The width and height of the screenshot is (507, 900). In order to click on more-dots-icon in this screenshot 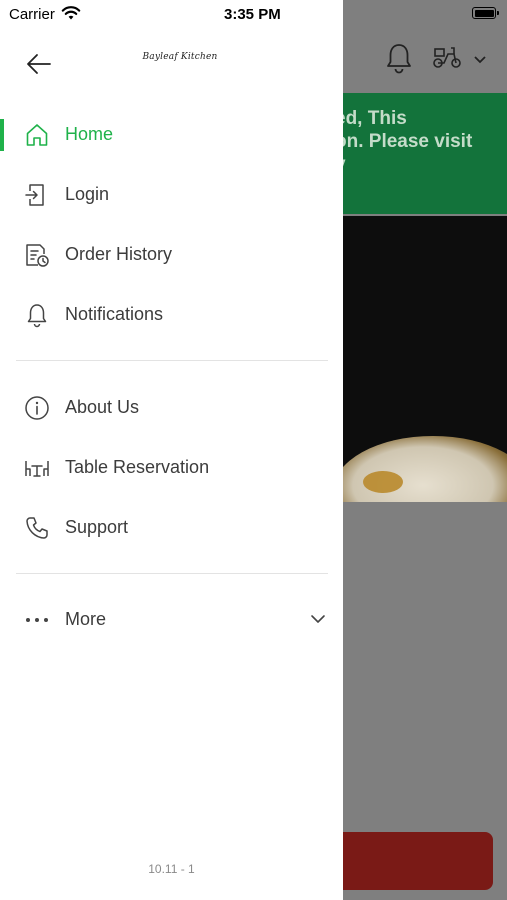, I will do `click(37, 620)`.